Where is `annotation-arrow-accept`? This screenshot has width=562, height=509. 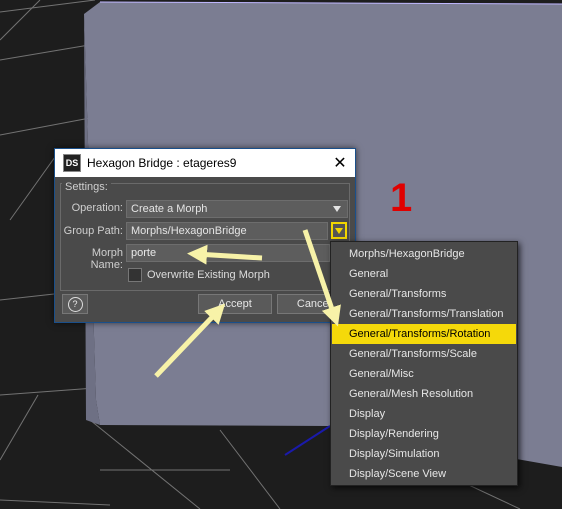 annotation-arrow-accept is located at coordinates (190, 340).